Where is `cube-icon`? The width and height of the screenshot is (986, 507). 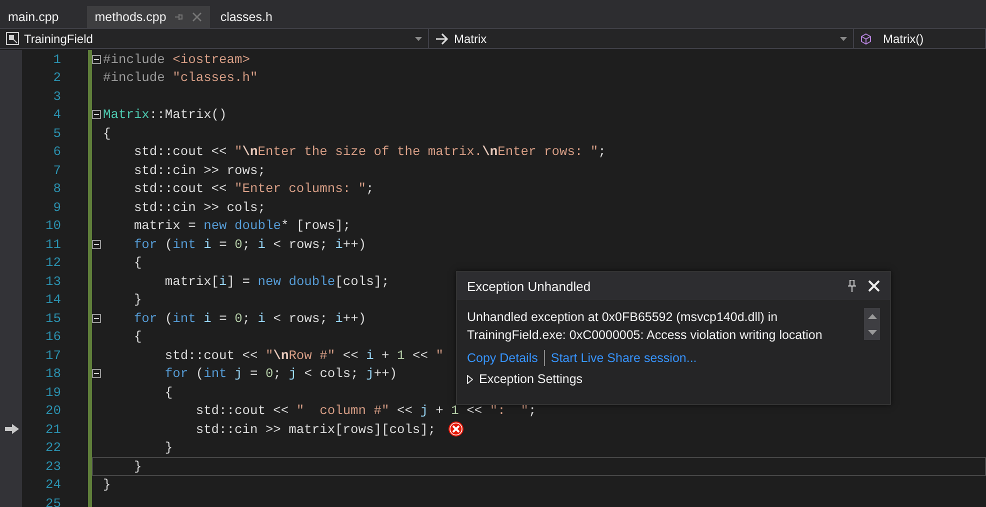
cube-icon is located at coordinates (866, 38).